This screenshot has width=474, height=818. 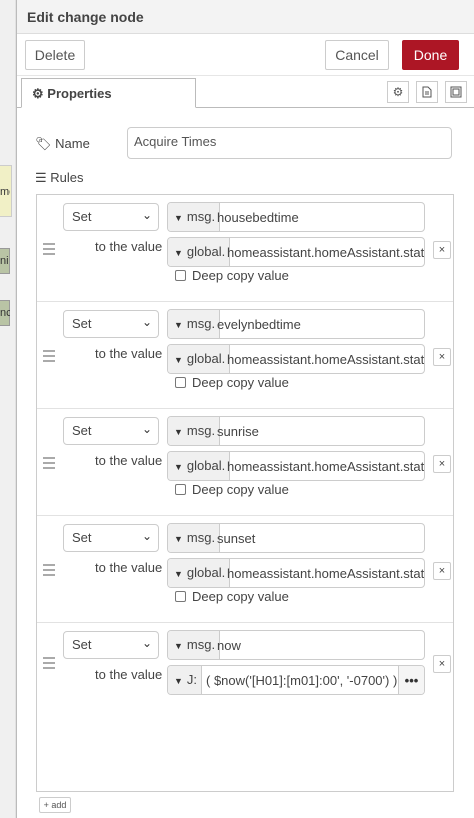 What do you see at coordinates (245, 17) in the screenshot?
I see `tray-title: Edit change node` at bounding box center [245, 17].